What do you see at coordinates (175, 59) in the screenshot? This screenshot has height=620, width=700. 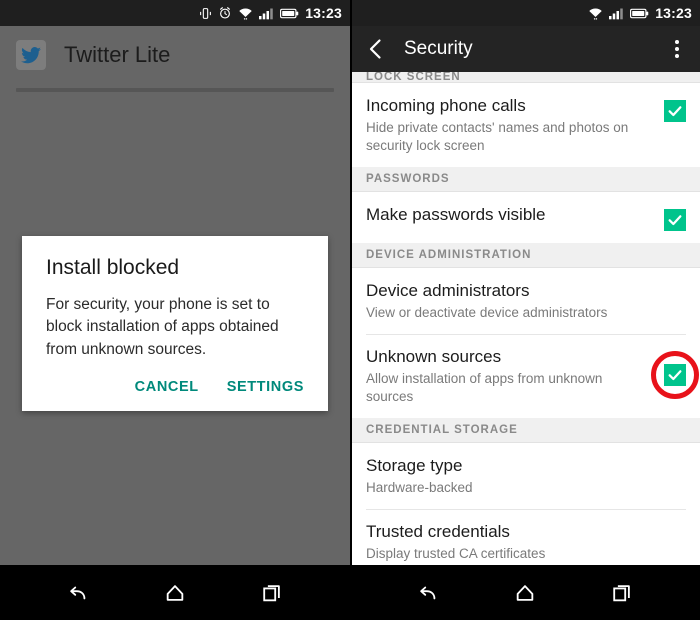 I see `app-header: Twitter Lite` at bounding box center [175, 59].